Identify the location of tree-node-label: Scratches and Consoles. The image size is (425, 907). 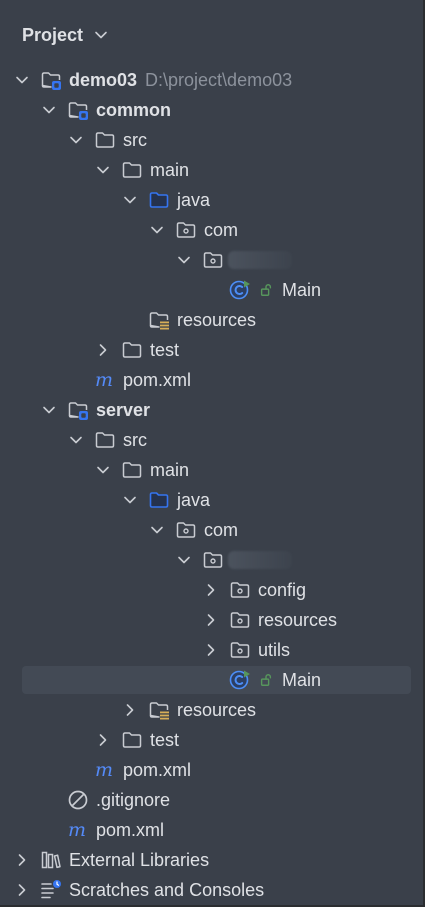
(167, 890).